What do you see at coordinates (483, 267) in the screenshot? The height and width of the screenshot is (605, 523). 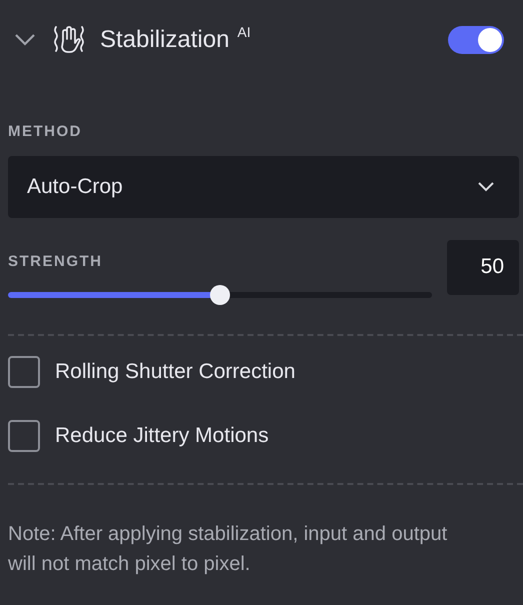 I see `strength-input: 50` at bounding box center [483, 267].